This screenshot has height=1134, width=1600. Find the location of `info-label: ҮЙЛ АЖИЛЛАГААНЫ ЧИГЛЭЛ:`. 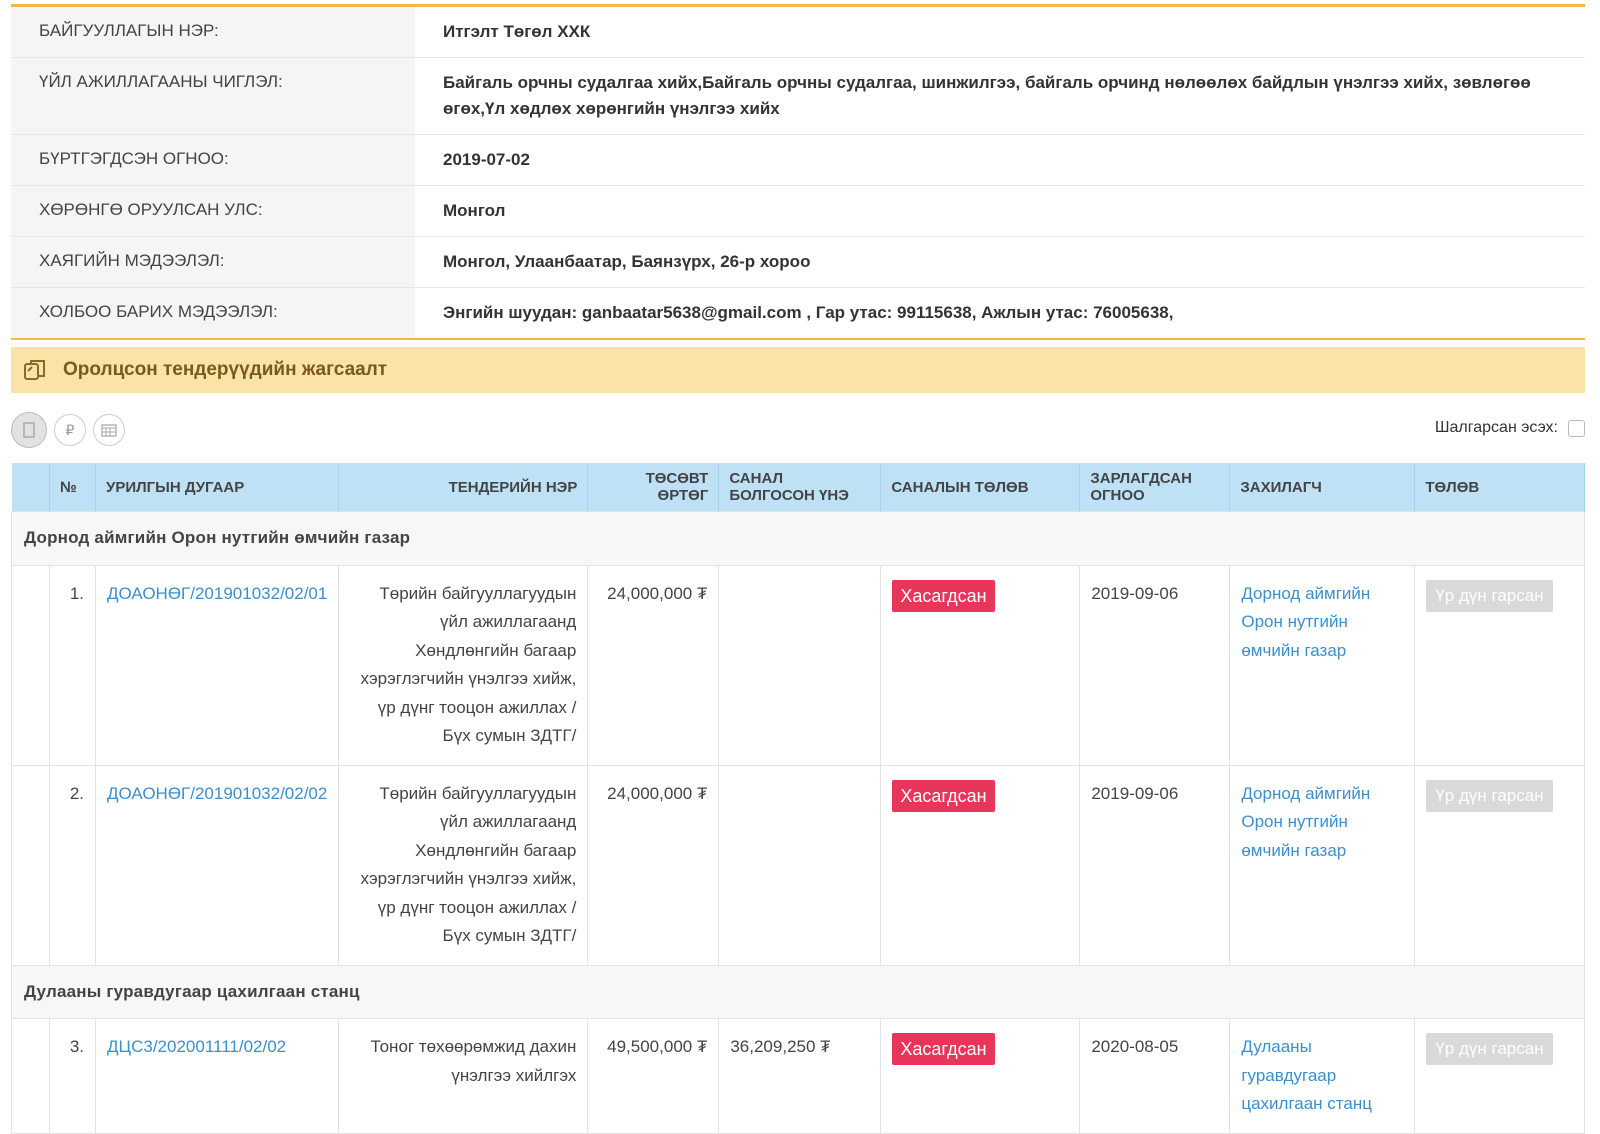

info-label: ҮЙЛ АЖИЛЛАГААНЫ ЧИГЛЭЛ: is located at coordinates (213, 96).